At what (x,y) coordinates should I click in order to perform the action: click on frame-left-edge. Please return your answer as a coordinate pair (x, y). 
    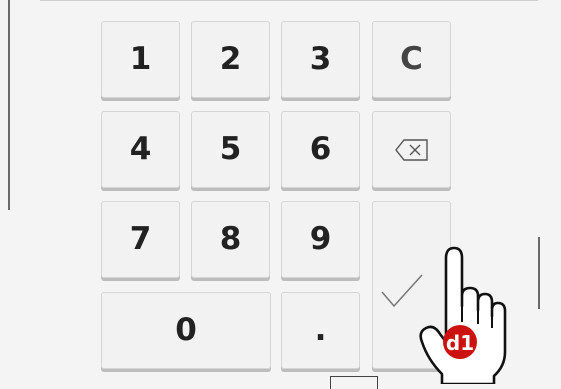
    Looking at the image, I should click on (9, 105).